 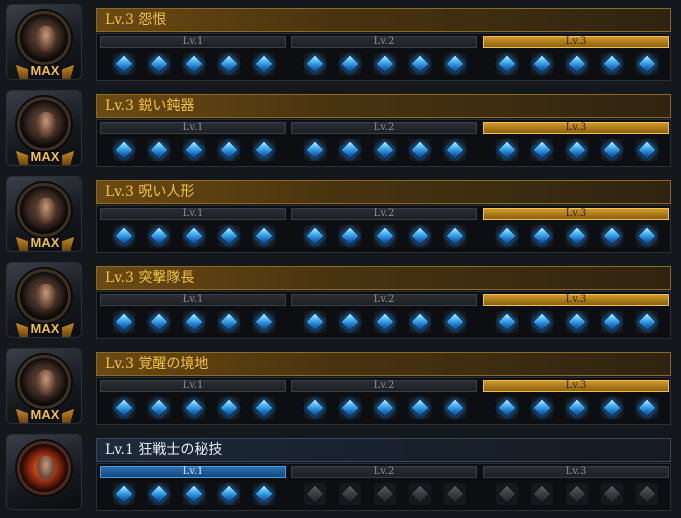 I want to click on skill-title: Lv.3 鋭い鈍器, so click(x=383, y=106).